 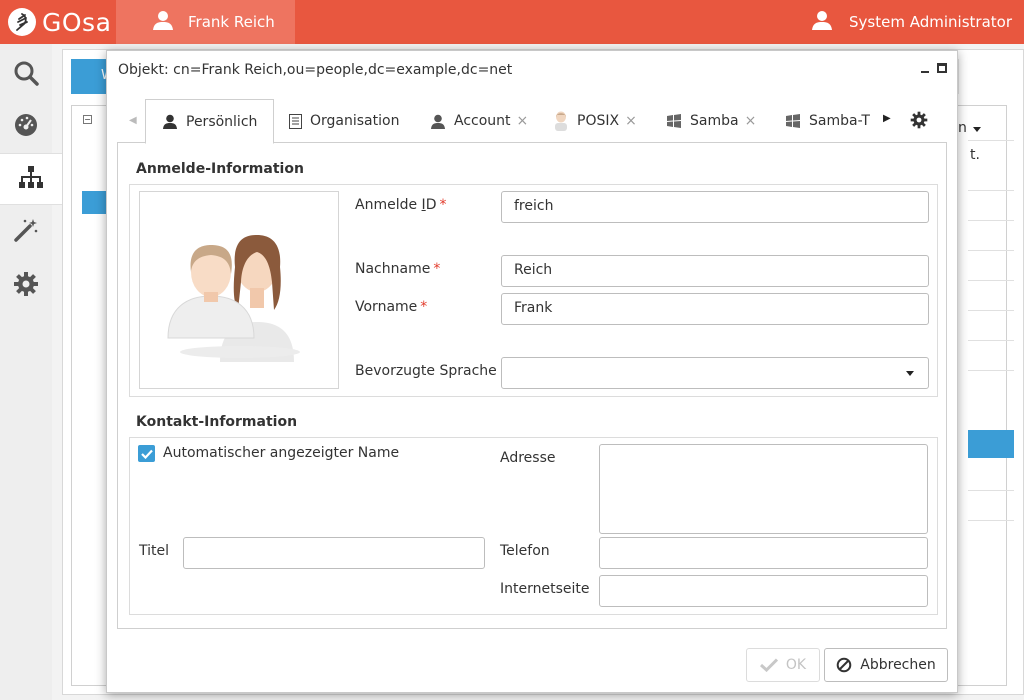 I want to click on firstname-label: Vorname *, so click(x=391, y=307).